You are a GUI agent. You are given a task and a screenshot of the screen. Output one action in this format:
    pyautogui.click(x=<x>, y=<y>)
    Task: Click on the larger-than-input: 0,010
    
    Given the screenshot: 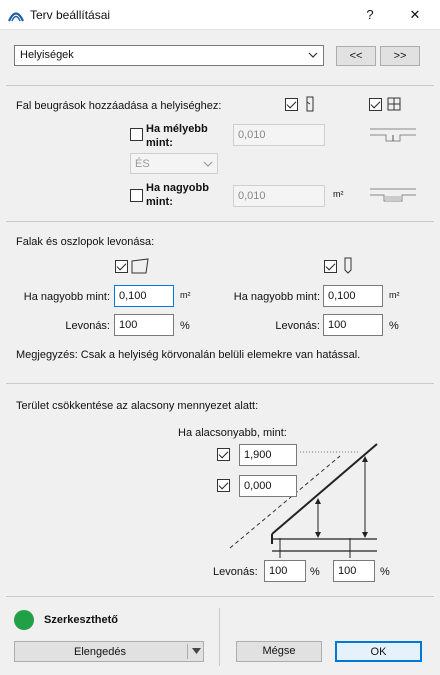 What is the action you would take?
    pyautogui.click(x=279, y=196)
    